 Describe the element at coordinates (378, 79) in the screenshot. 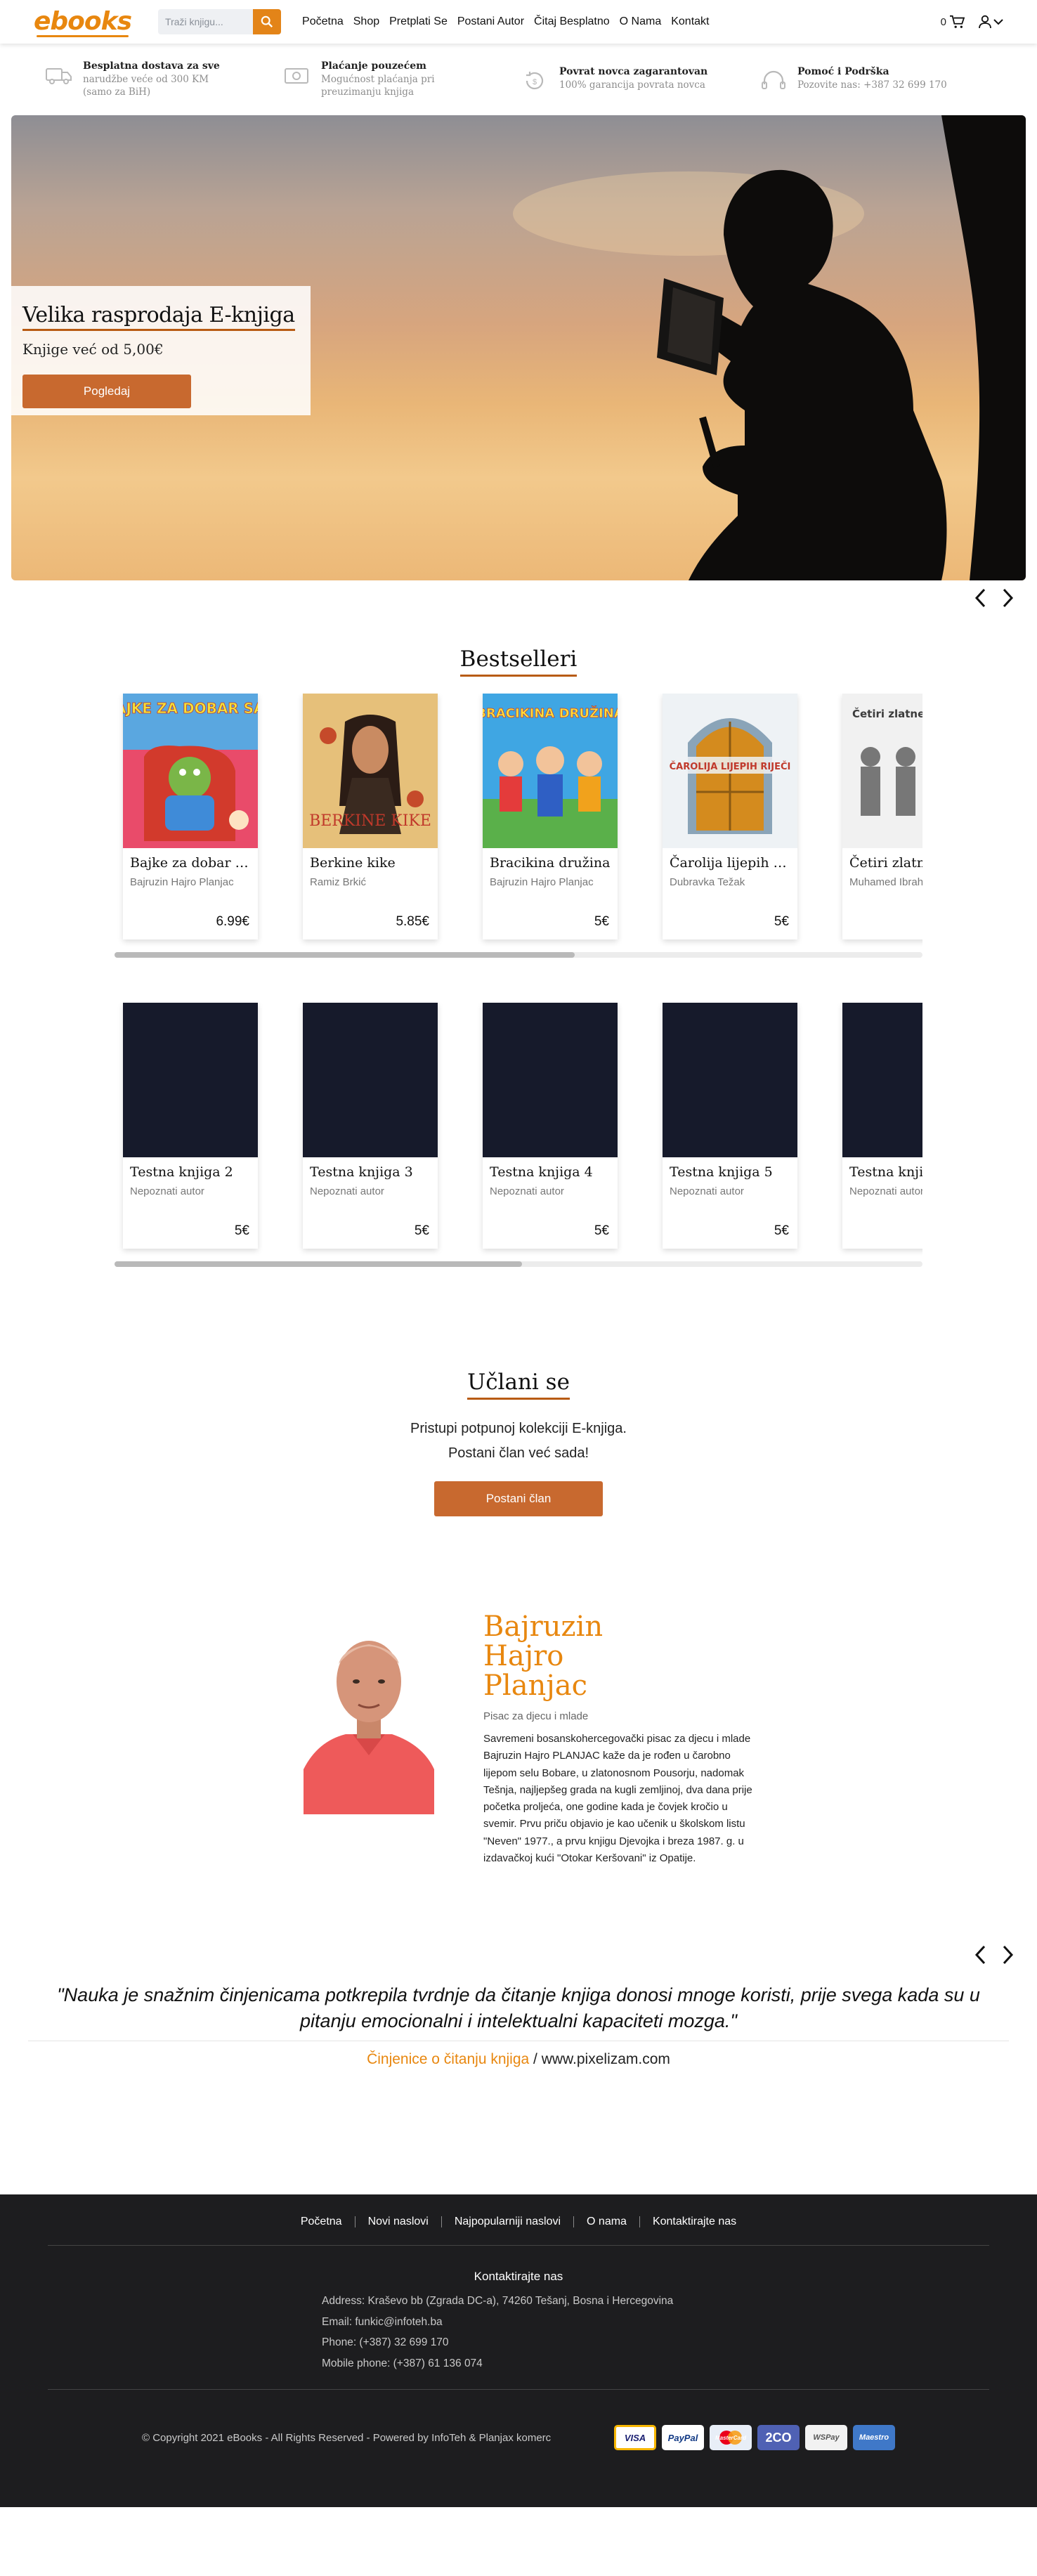

I see `feature-subtitle: Mogućnost plaćanja pri` at that location.